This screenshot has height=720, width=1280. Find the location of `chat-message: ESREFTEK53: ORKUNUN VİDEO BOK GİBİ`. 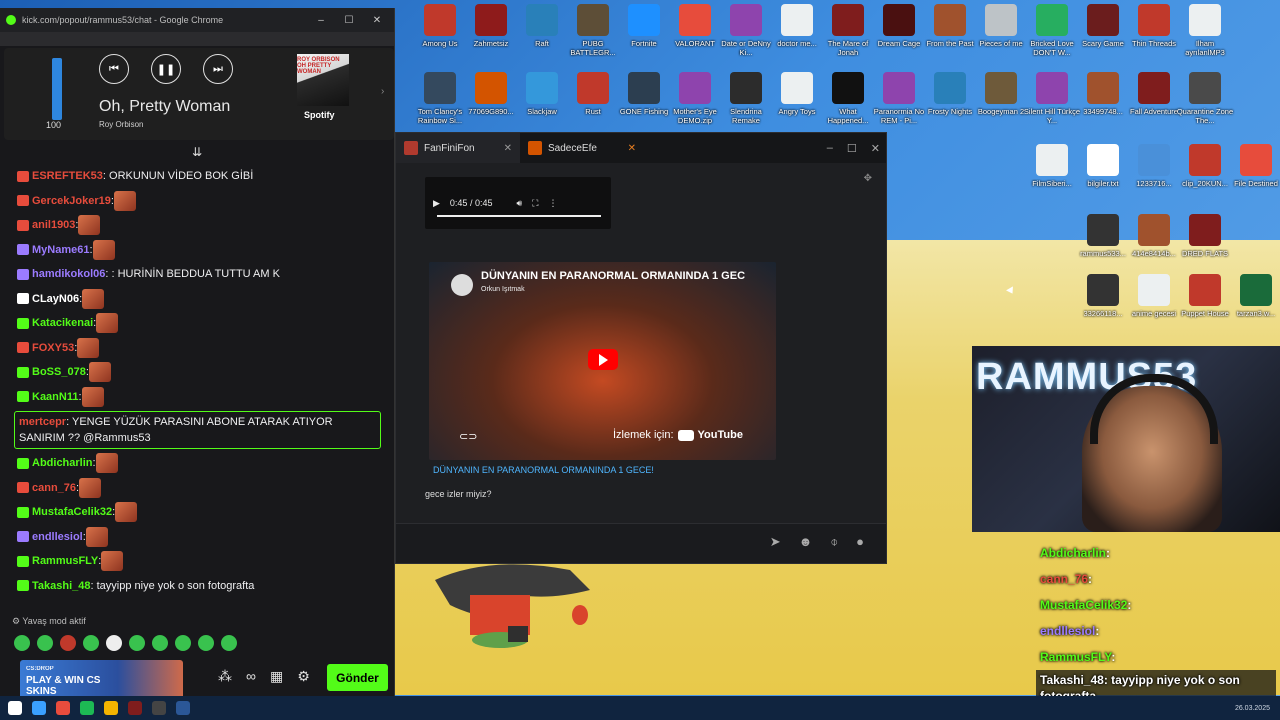

chat-message: ESREFTEK53: ORKUNUN VİDEO BOK GİBİ is located at coordinates (197, 176).